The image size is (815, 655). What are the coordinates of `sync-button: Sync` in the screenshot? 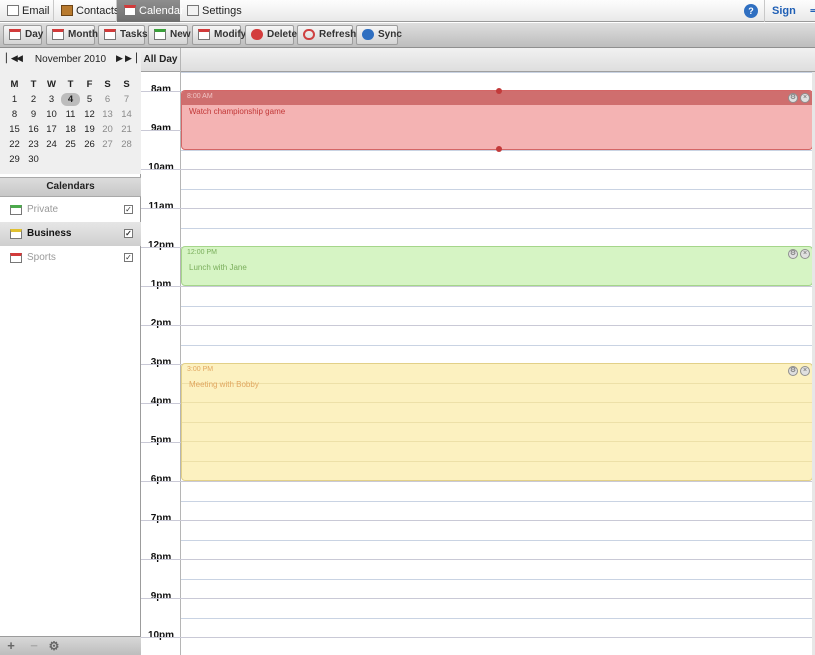 It's located at (379, 35).